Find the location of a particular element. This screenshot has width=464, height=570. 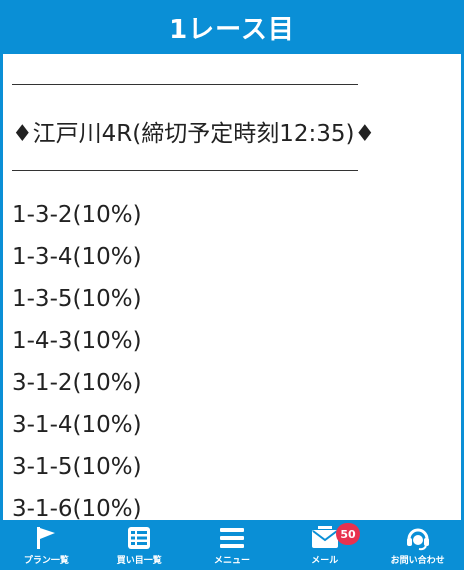

mail-count-badge: 50 is located at coordinates (348, 534).